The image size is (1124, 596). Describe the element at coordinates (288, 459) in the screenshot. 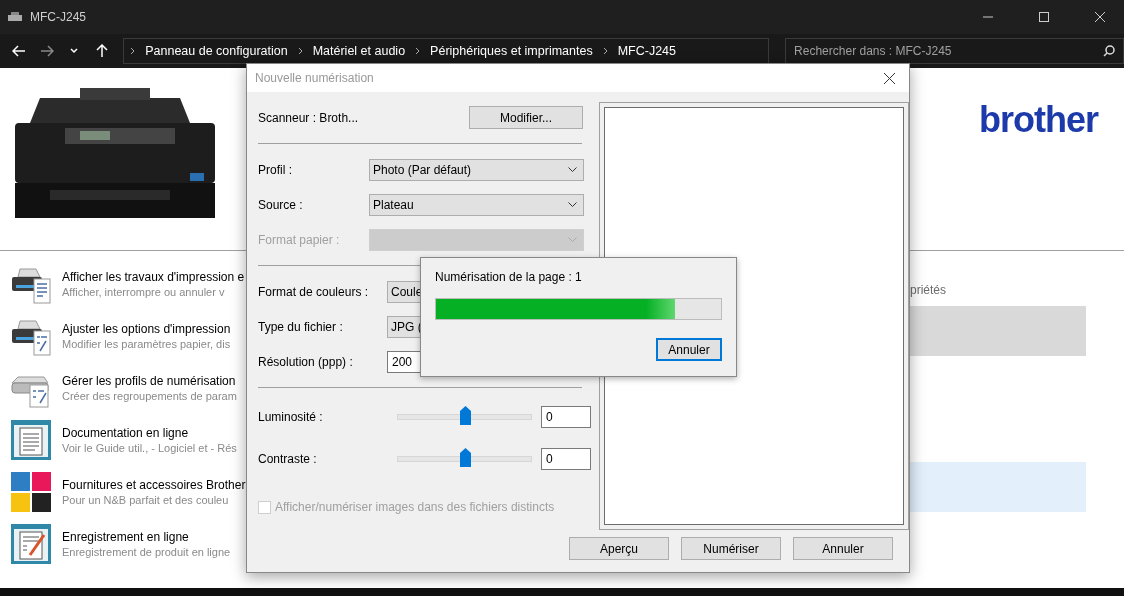

I see `slider-label: Contraste :` at that location.